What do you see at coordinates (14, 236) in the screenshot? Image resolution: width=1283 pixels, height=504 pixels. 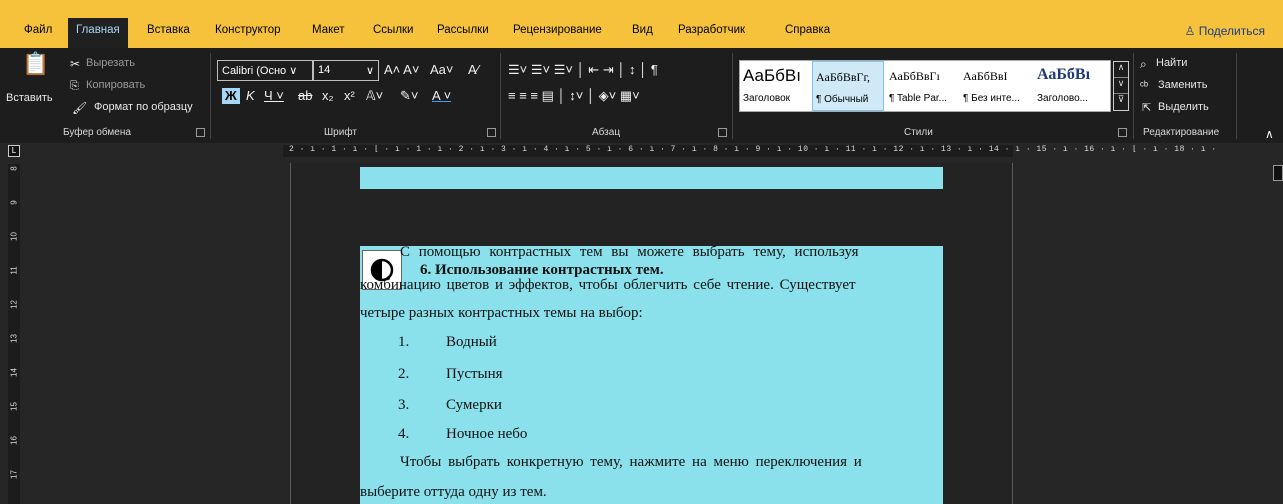 I see `ruler-number: 10` at bounding box center [14, 236].